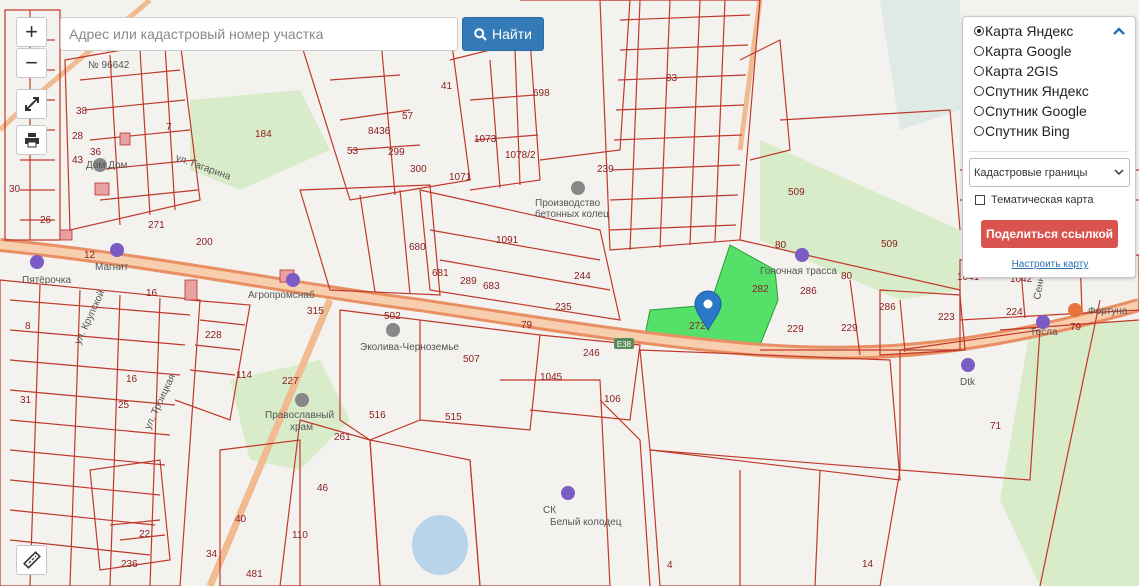  What do you see at coordinates (112, 267) in the screenshot?
I see `poi-label: Магнит` at bounding box center [112, 267].